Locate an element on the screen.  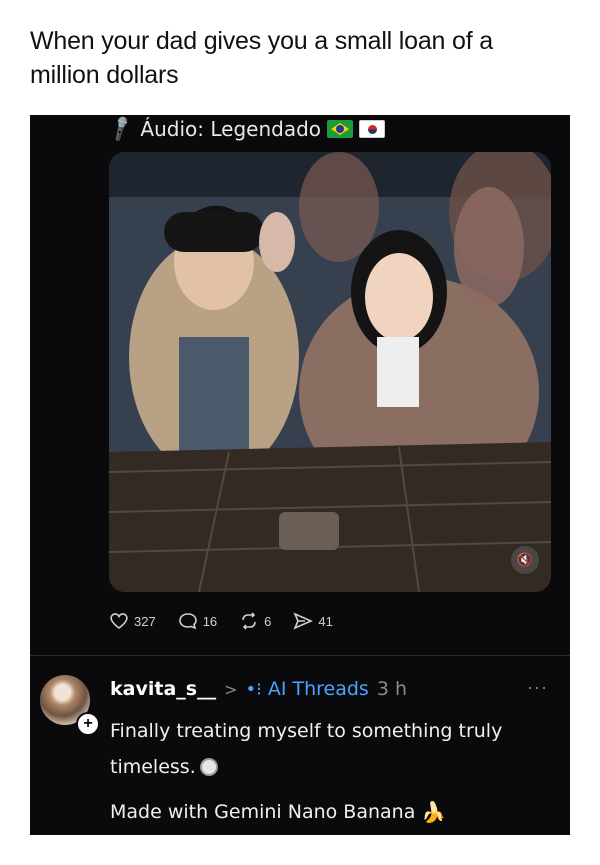
watch-icon is located at coordinates (208, 767).